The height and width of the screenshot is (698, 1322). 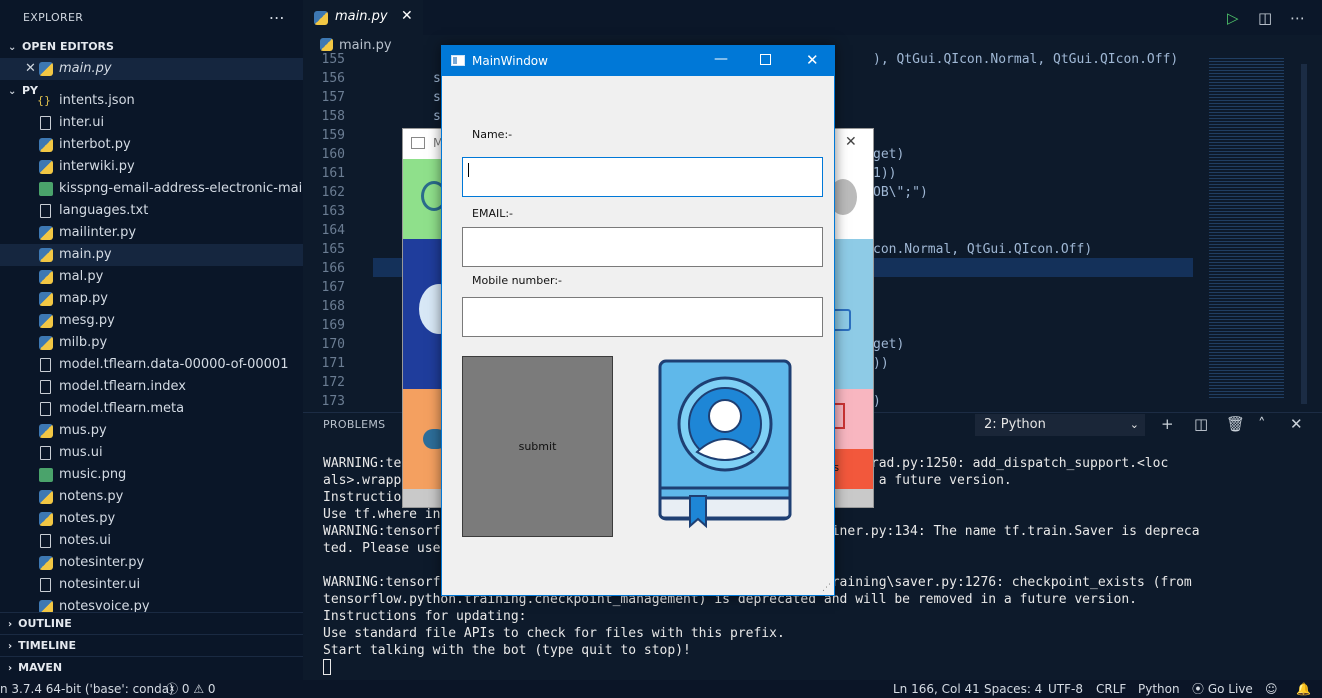 I want to click on tile-mail, so click(x=431, y=314).